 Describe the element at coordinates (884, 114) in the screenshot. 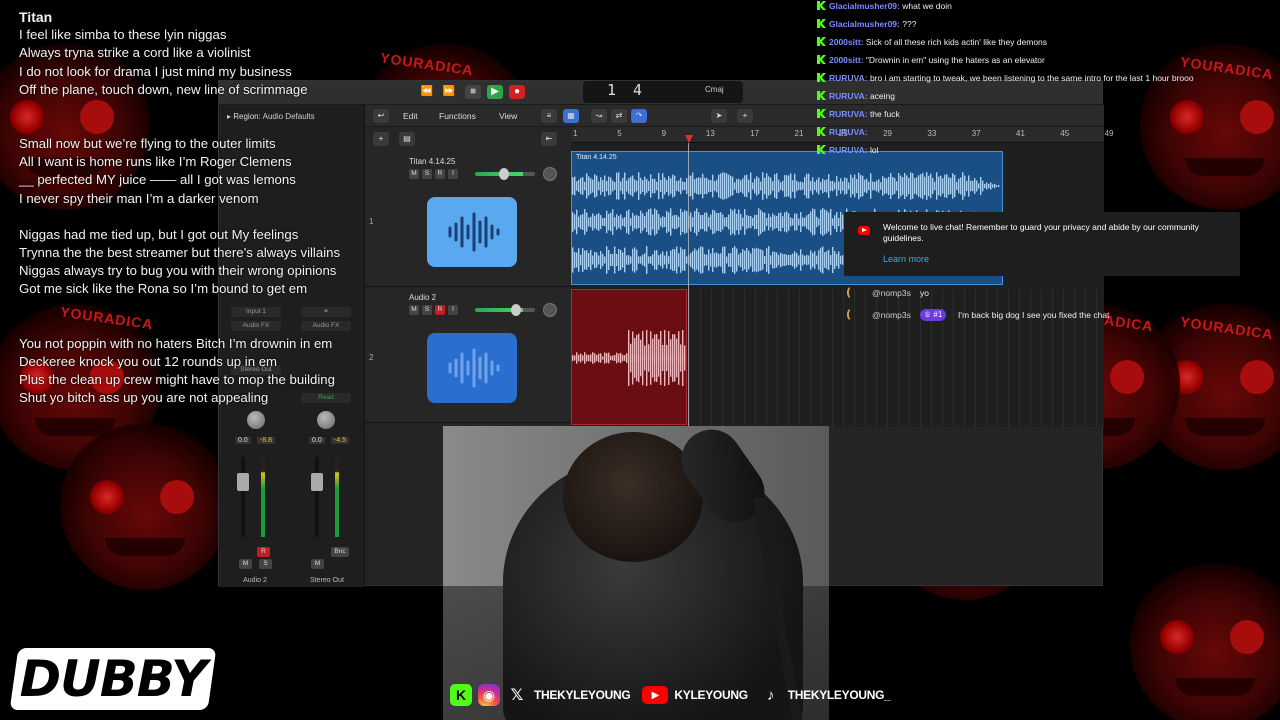

I see `chat-text: the fuck` at that location.